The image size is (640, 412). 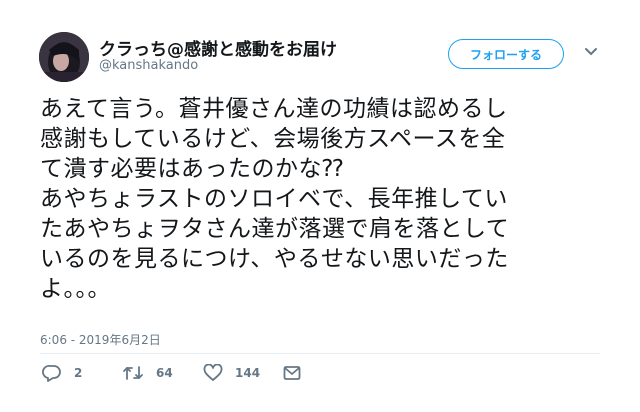 What do you see at coordinates (213, 372) in the screenshot?
I see `like-icon` at bounding box center [213, 372].